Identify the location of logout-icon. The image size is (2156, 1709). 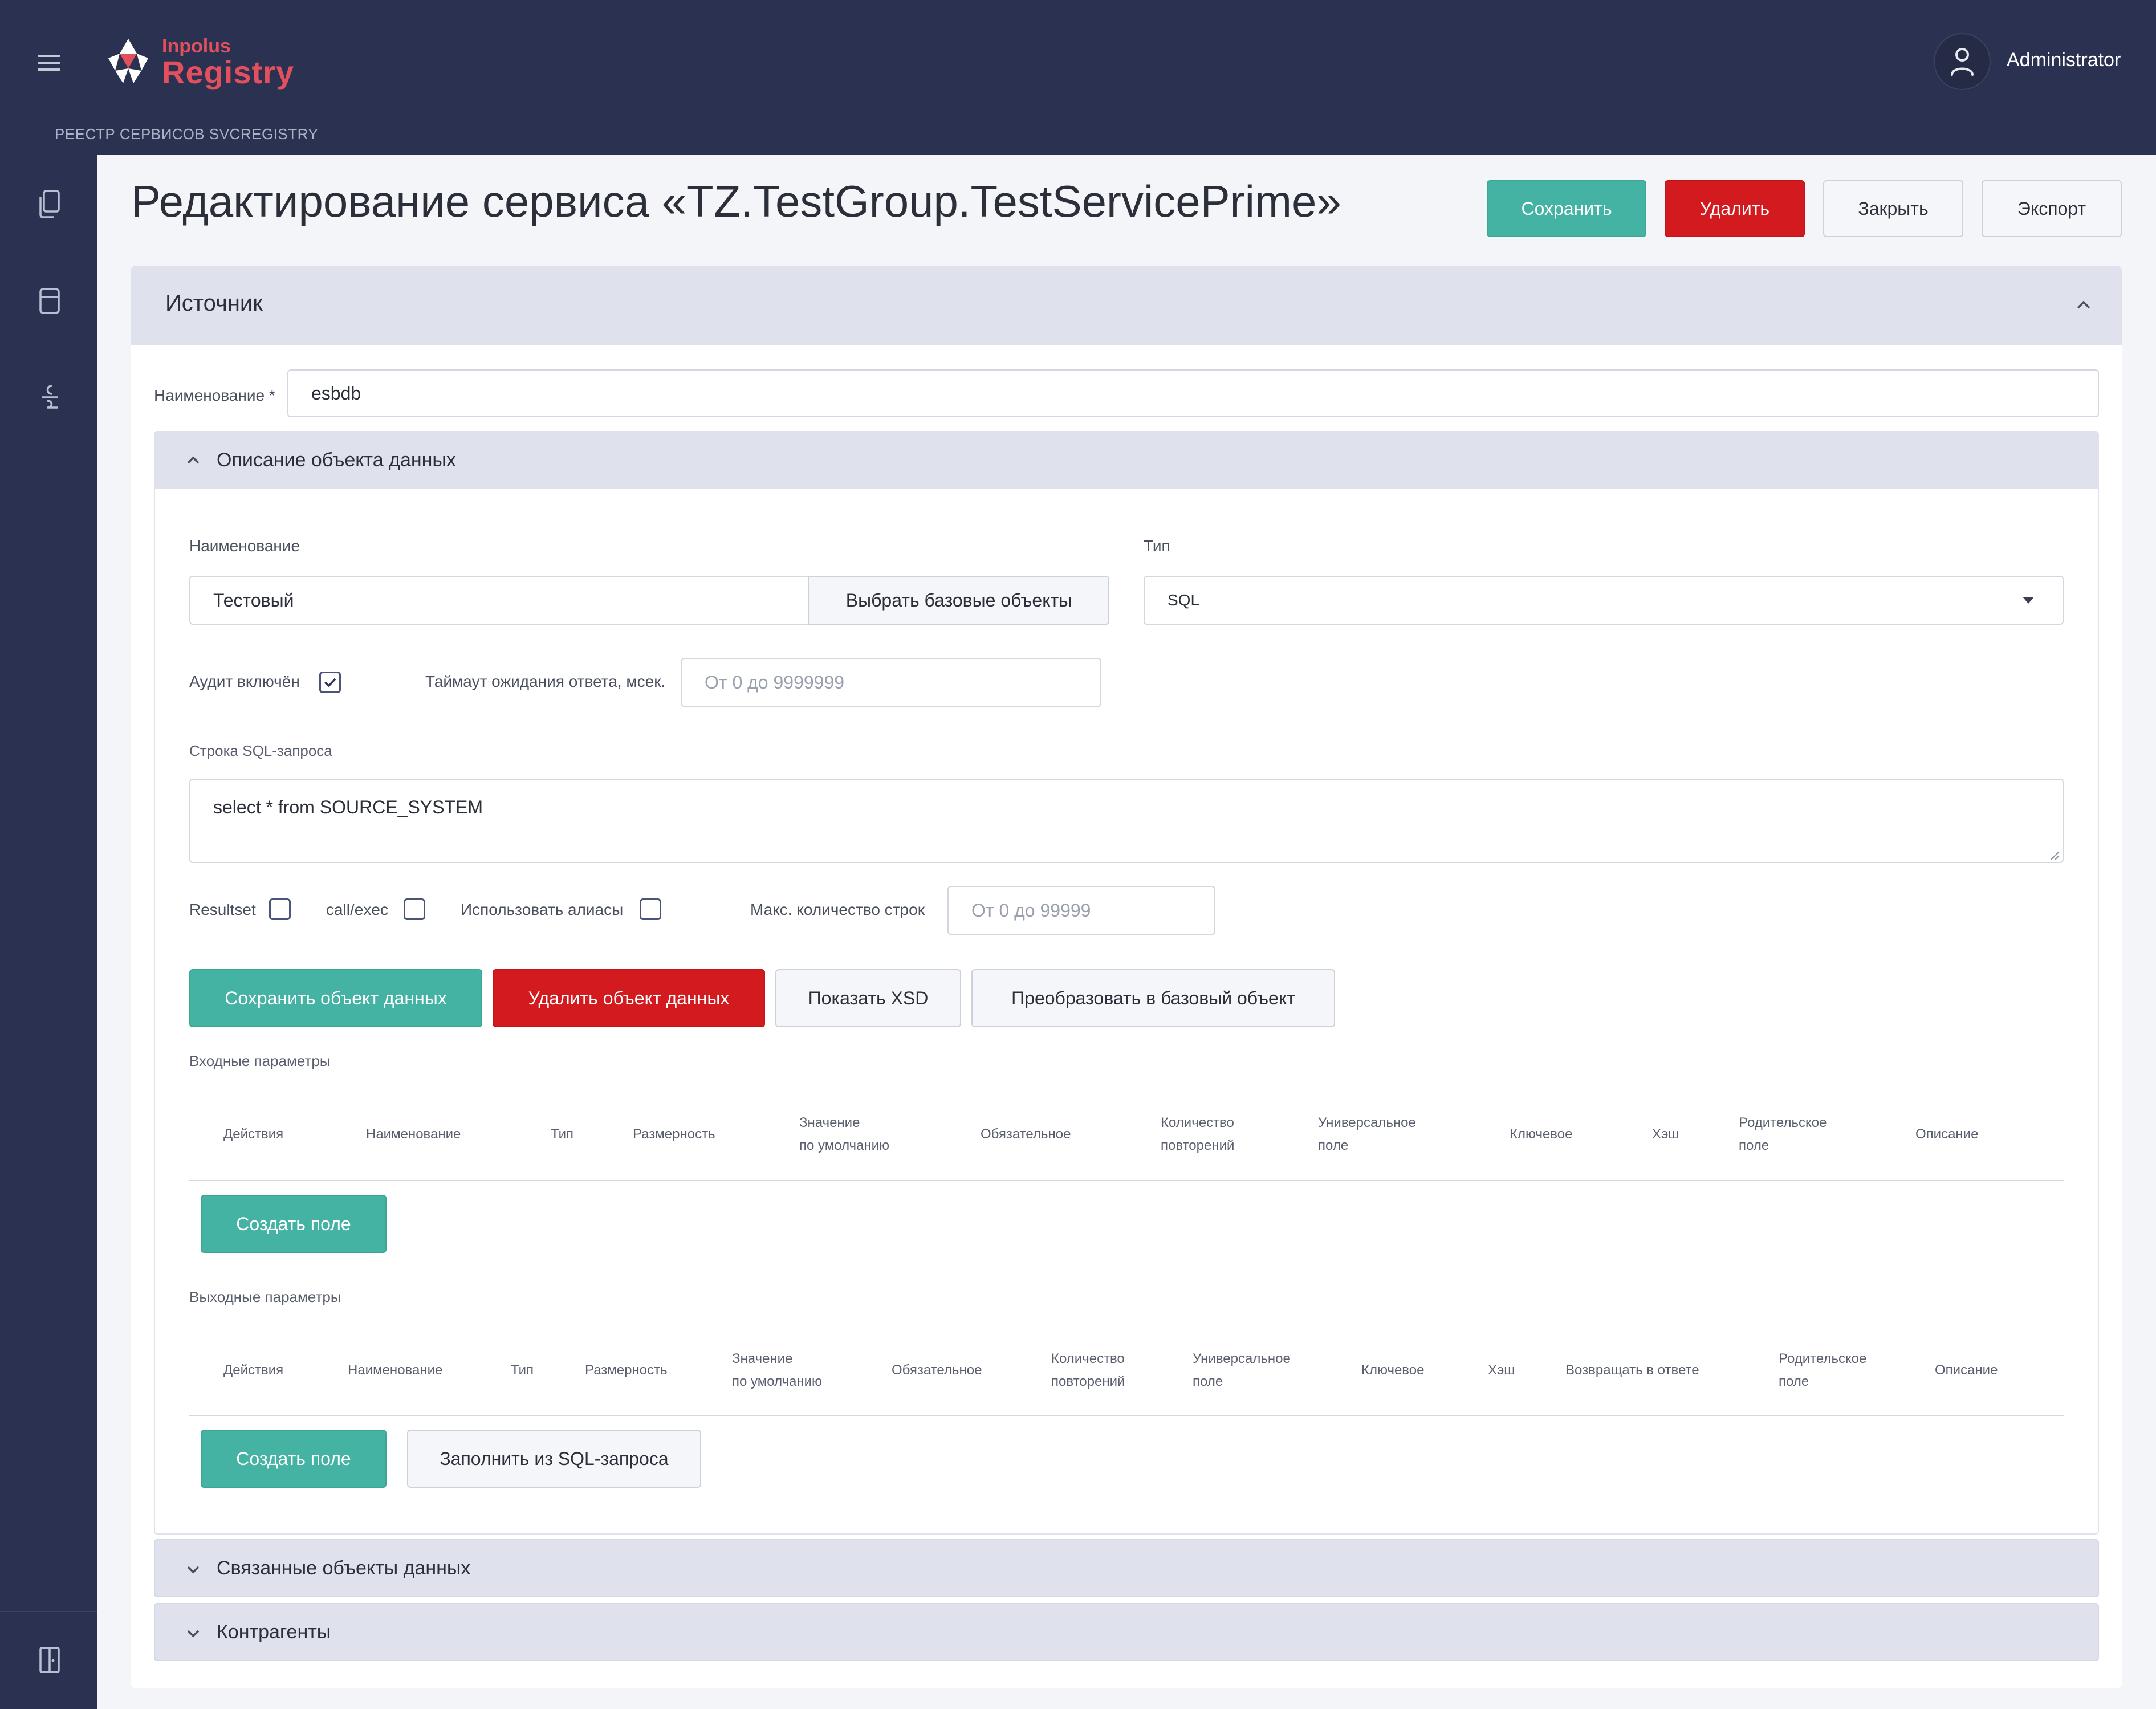
(49, 1660).